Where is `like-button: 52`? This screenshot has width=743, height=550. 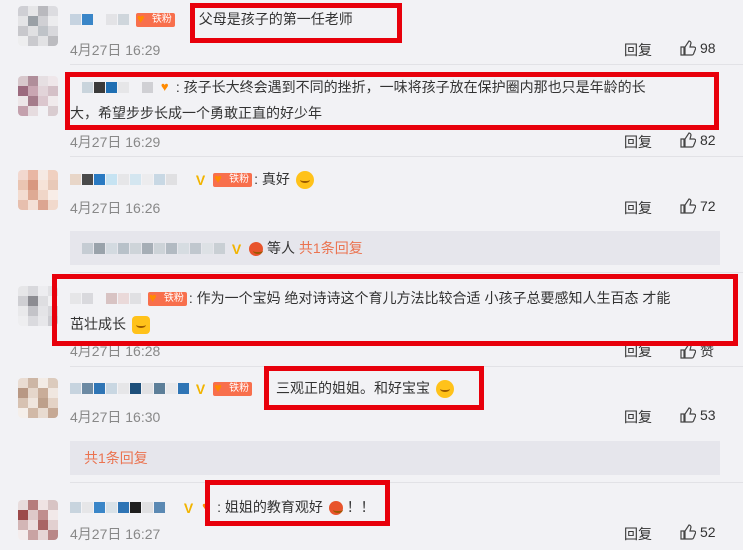
like-button: 52 is located at coordinates (698, 532).